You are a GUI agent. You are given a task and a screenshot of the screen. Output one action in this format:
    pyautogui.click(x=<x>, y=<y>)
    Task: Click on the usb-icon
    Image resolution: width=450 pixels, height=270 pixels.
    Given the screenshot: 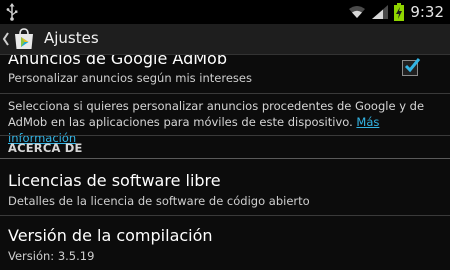 What is the action you would take?
    pyautogui.click(x=12, y=12)
    